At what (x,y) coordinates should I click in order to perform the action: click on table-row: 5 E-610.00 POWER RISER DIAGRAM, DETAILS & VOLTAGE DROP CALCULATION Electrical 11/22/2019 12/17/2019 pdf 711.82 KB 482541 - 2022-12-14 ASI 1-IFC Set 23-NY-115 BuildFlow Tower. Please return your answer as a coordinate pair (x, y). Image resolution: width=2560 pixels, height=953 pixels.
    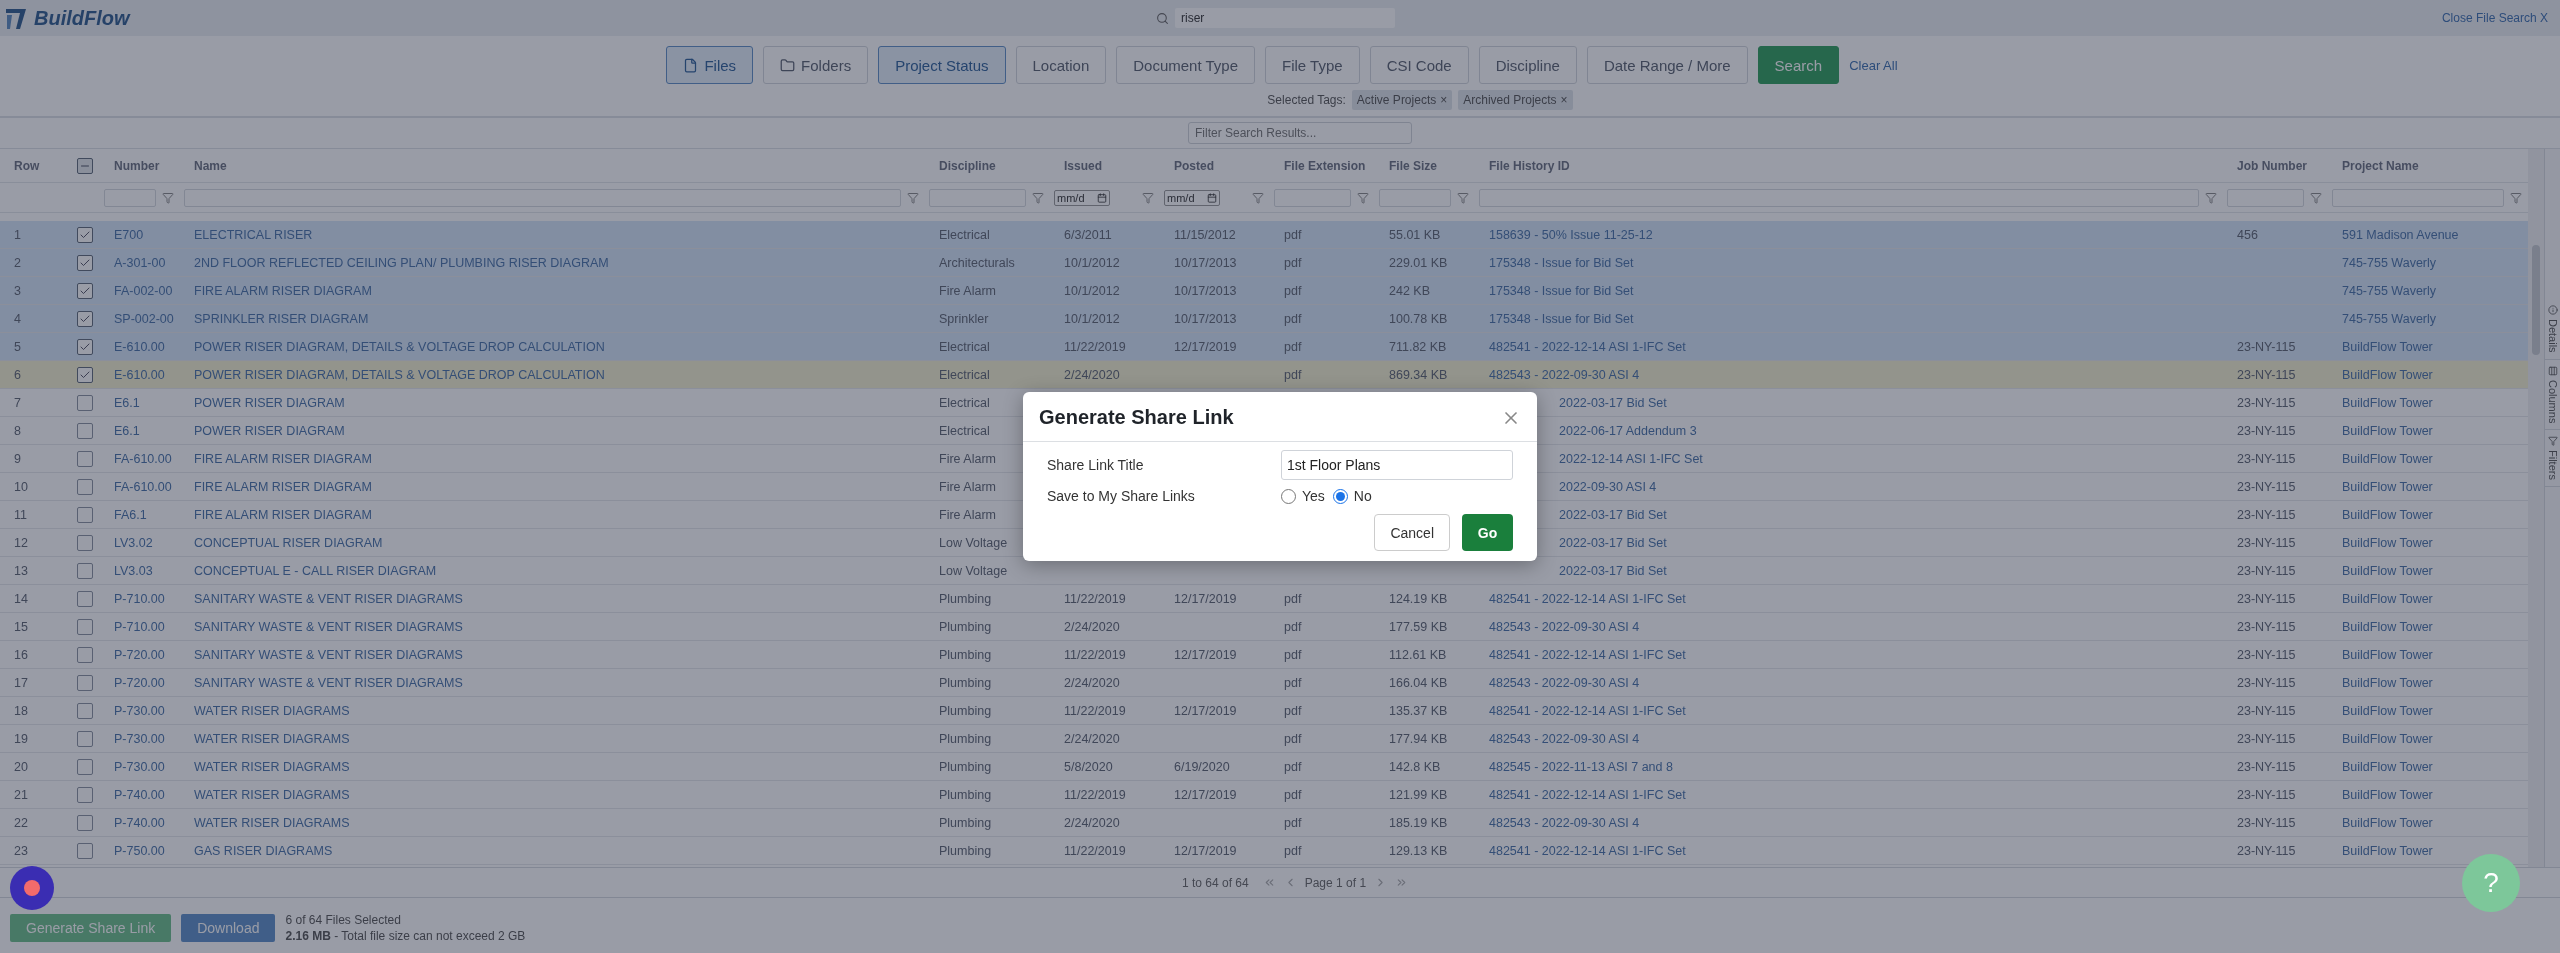
    Looking at the image, I should click on (1264, 347).